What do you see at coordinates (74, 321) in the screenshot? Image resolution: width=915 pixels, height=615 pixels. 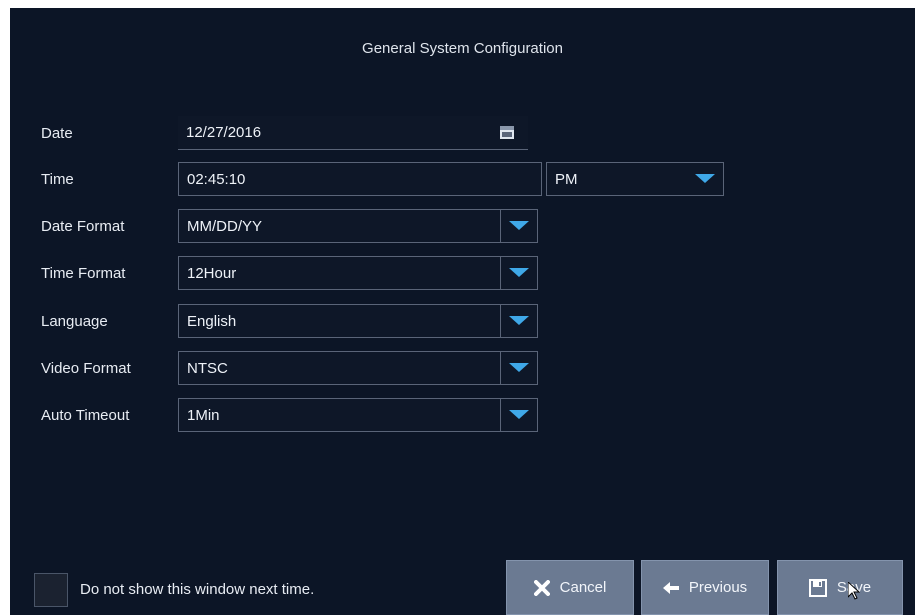 I see `language-label: Language` at bounding box center [74, 321].